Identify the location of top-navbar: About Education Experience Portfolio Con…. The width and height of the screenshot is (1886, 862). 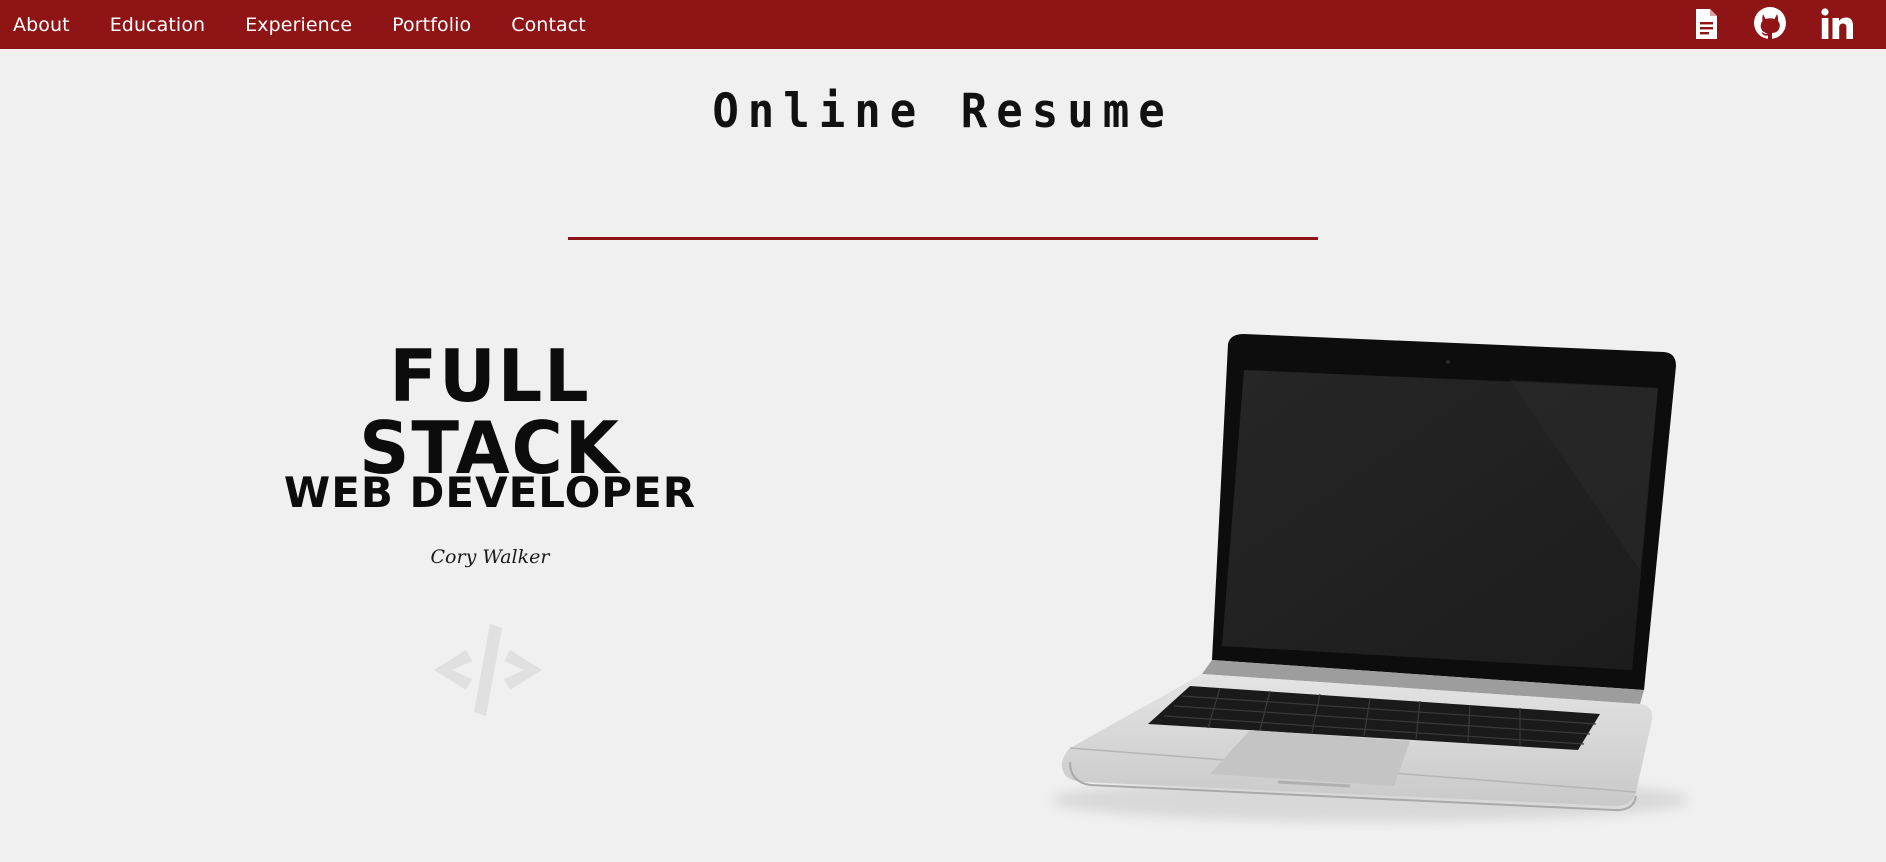
(943, 24).